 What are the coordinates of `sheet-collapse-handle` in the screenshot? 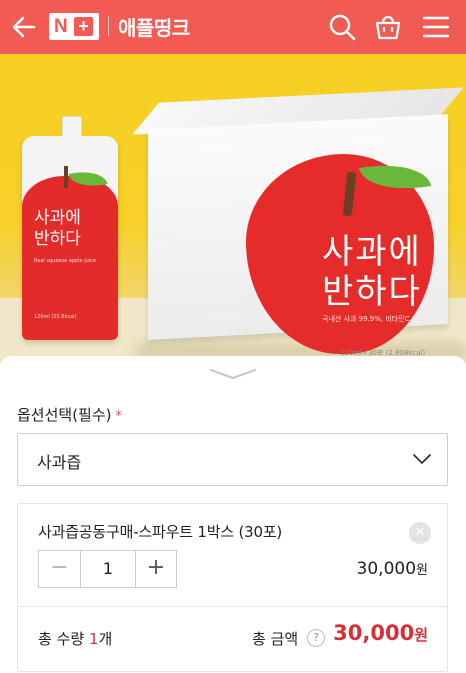 It's located at (233, 373).